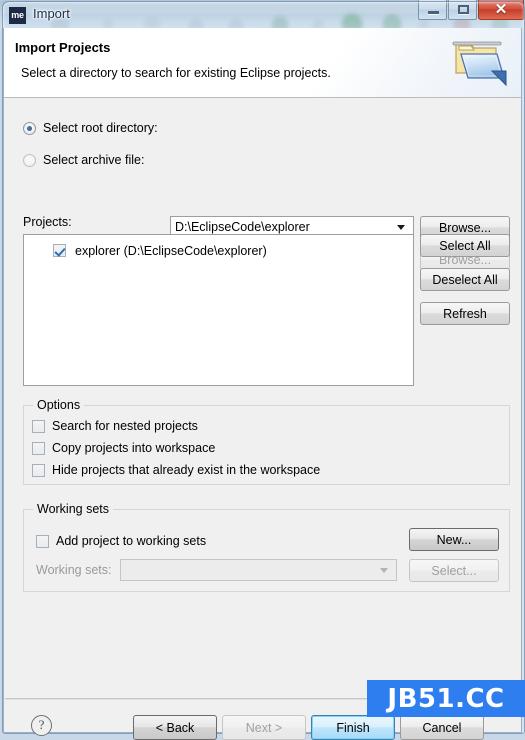 The image size is (525, 740). Describe the element at coordinates (242, 227) in the screenshot. I see `root-directory-value: D:\EclipseCode\explorer` at that location.